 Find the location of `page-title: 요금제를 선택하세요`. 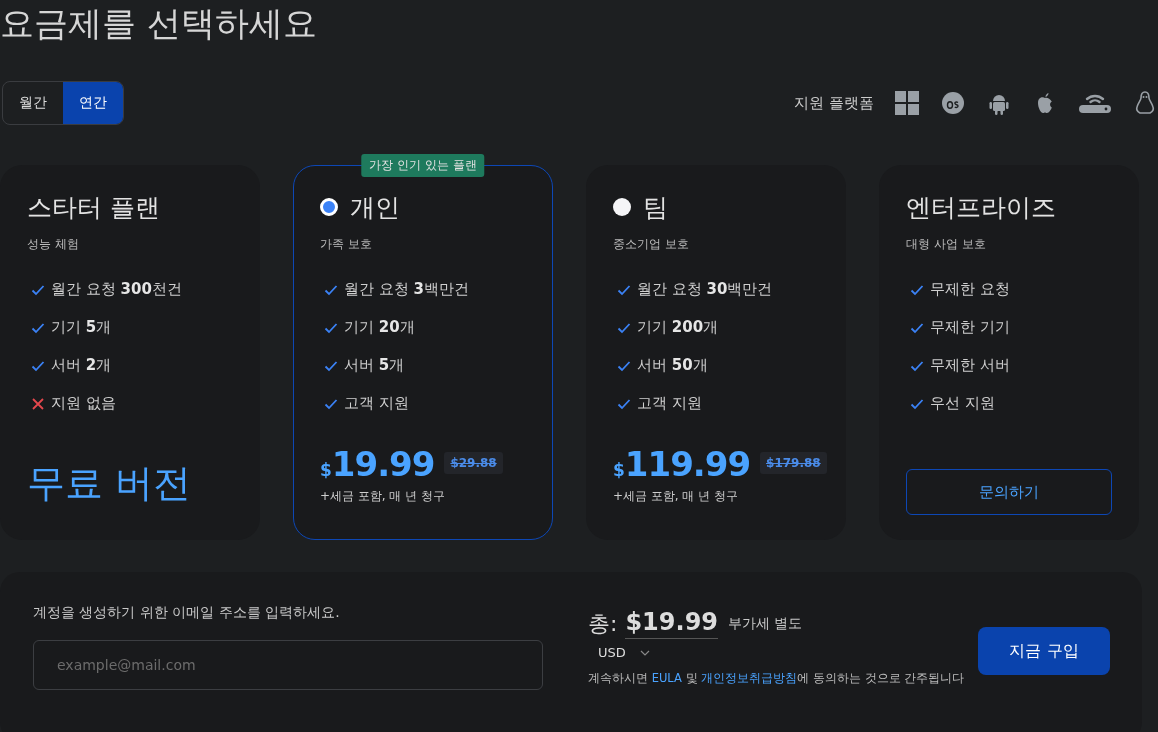

page-title: 요금제를 선택하세요 is located at coordinates (159, 23).